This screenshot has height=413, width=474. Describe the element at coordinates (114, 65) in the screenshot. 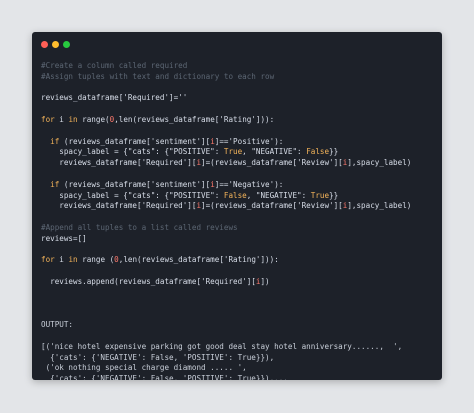

I see `code-comment-line: #Create a column called required` at that location.